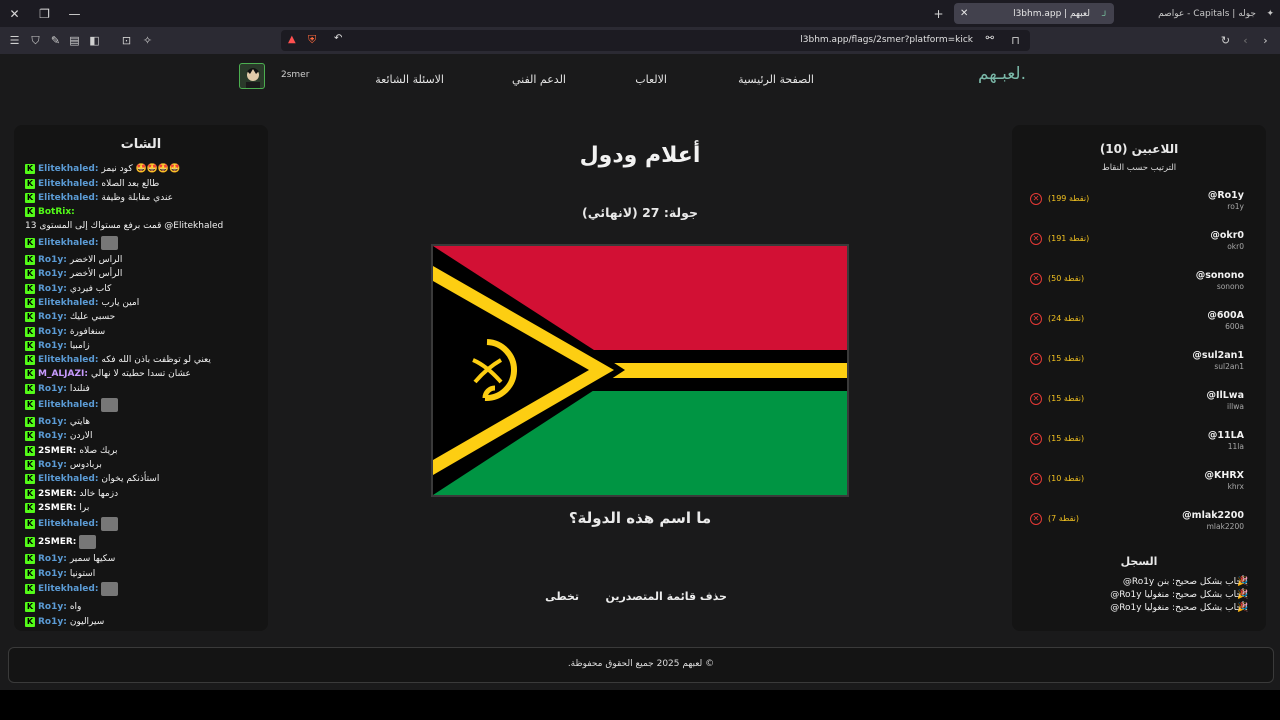 The width and height of the screenshot is (1280, 720). What do you see at coordinates (55, 40) in the screenshot?
I see `extensions-icon: ✎` at bounding box center [55, 40].